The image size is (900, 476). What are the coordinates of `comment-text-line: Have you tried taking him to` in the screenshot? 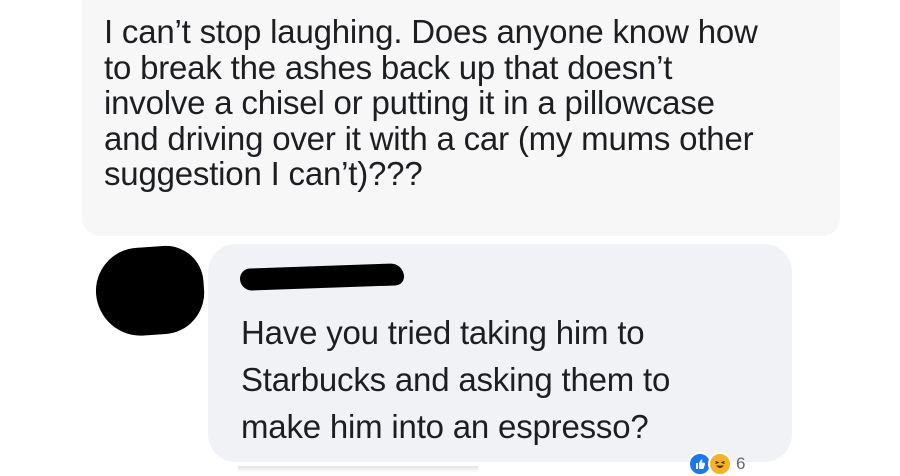 It's located at (443, 332).